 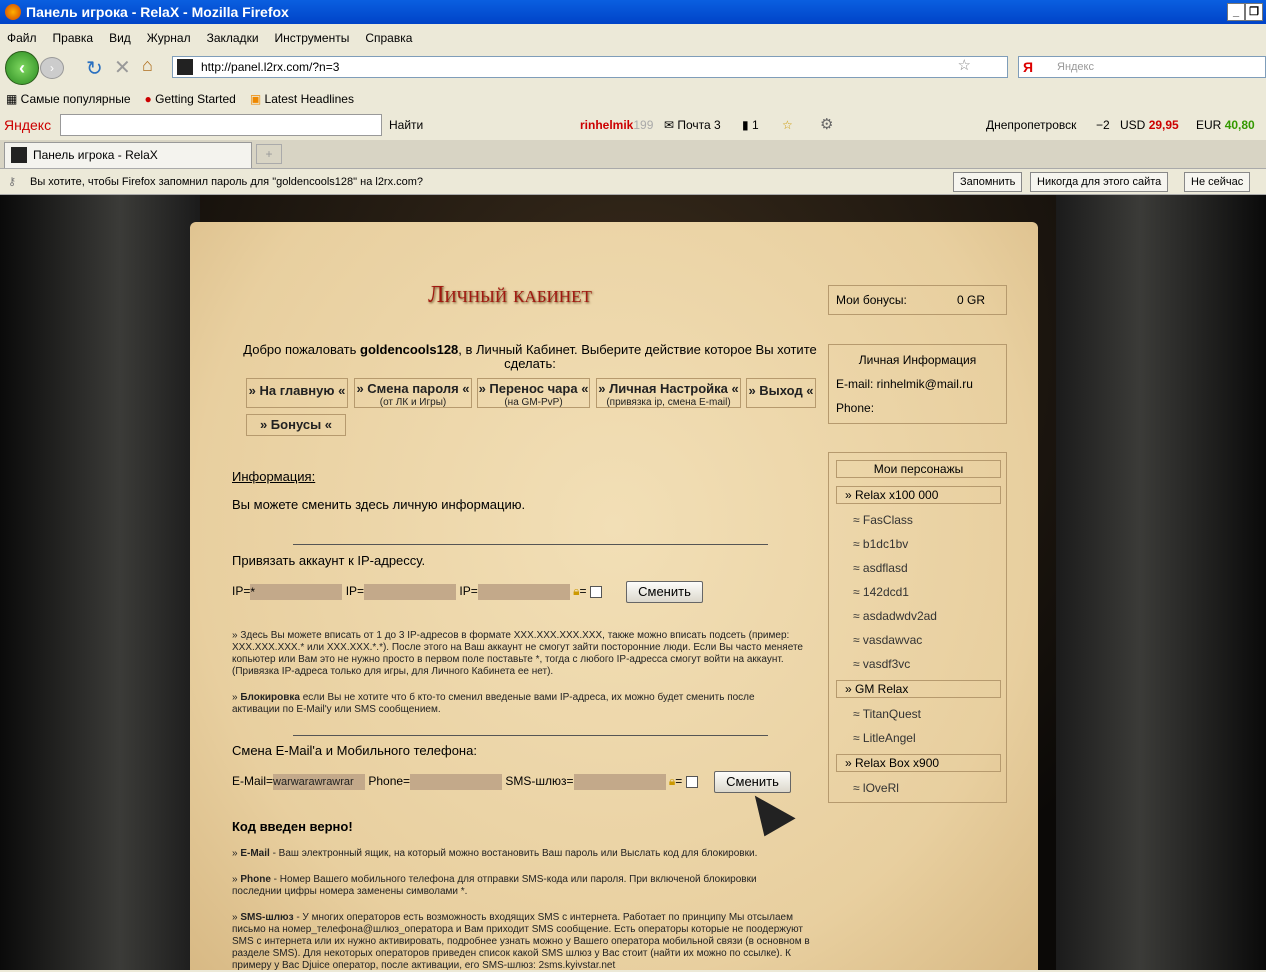 I want to click on firefox-icon: ●, so click(x=148, y=99).